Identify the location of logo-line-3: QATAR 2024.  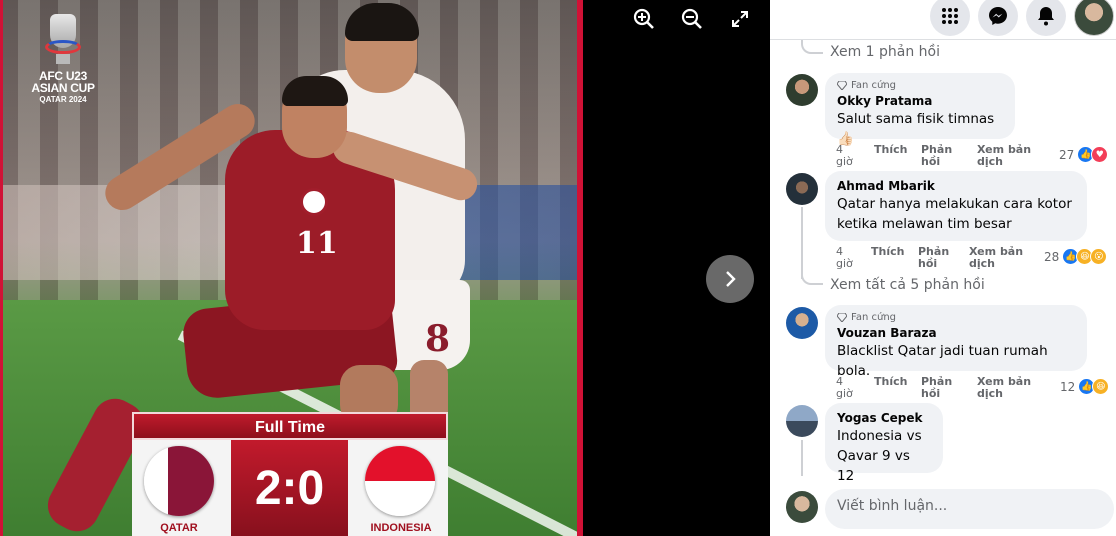
(63, 99).